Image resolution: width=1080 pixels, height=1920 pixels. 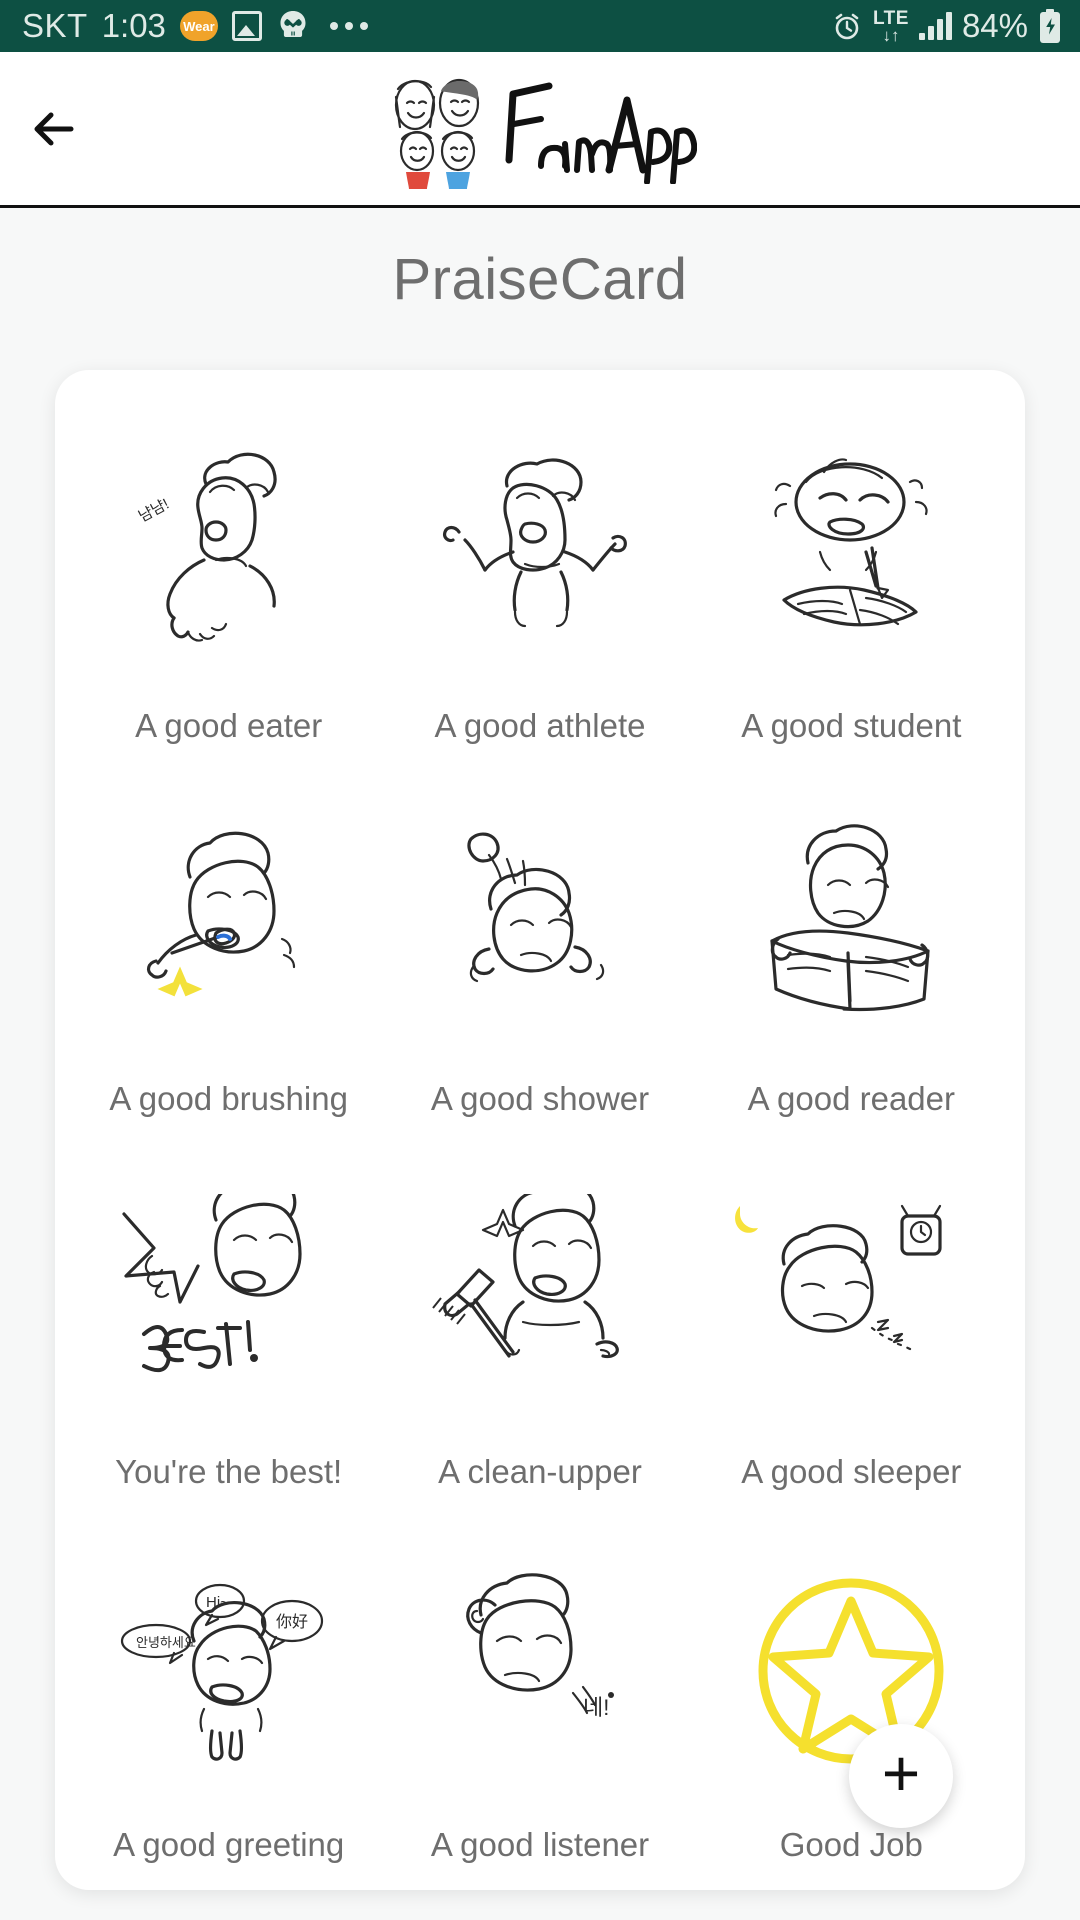 I want to click on svg-text: 你好, so click(x=292, y=1622).